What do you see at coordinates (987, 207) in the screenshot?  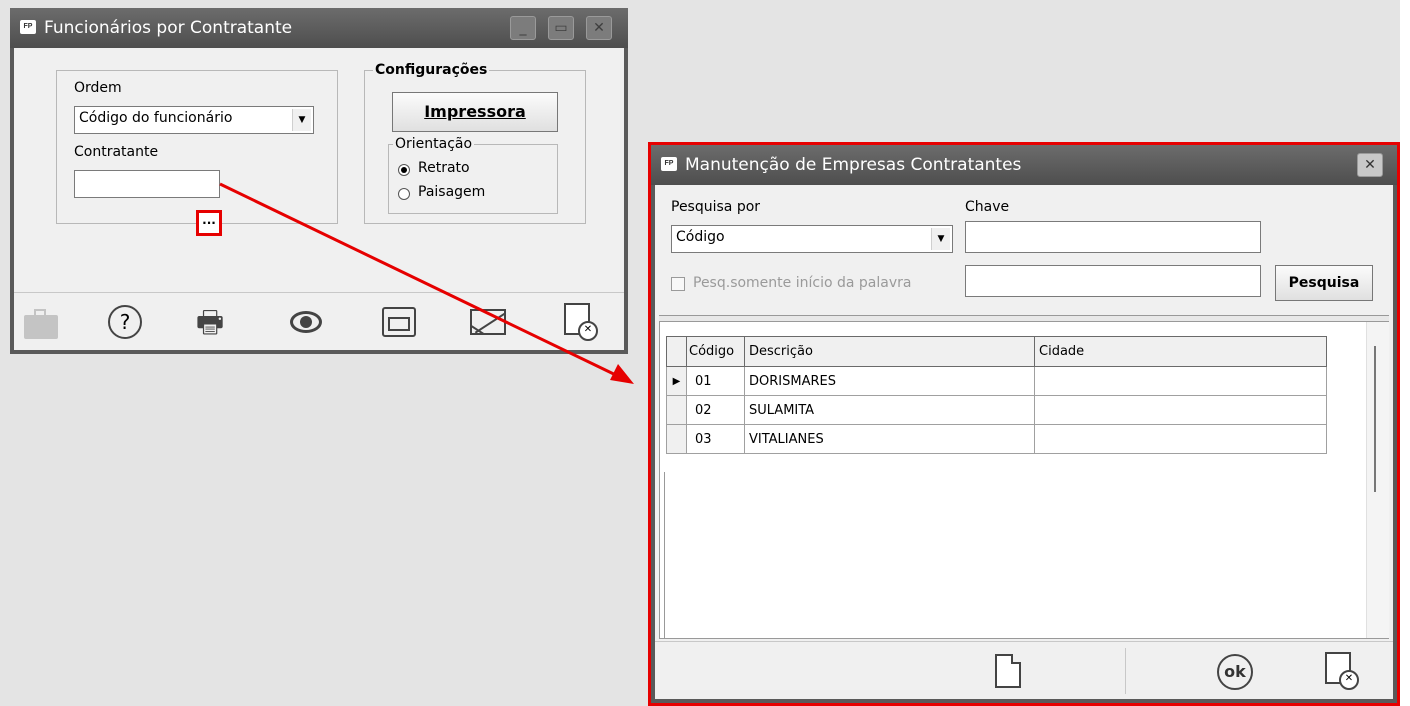 I see `chave-label: Chave` at bounding box center [987, 207].